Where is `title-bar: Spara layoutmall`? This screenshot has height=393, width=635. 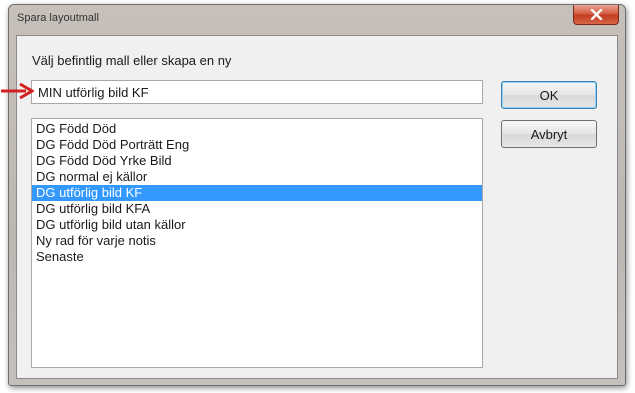
title-bar: Spara layoutmall is located at coordinates (317, 20).